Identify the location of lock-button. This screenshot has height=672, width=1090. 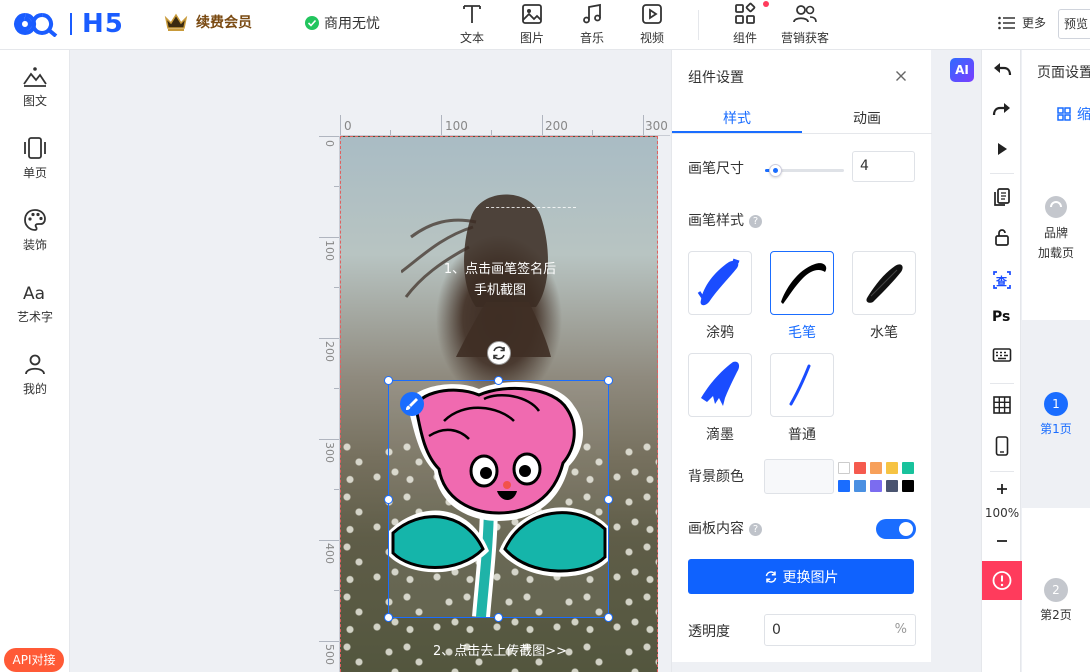
(1002, 237).